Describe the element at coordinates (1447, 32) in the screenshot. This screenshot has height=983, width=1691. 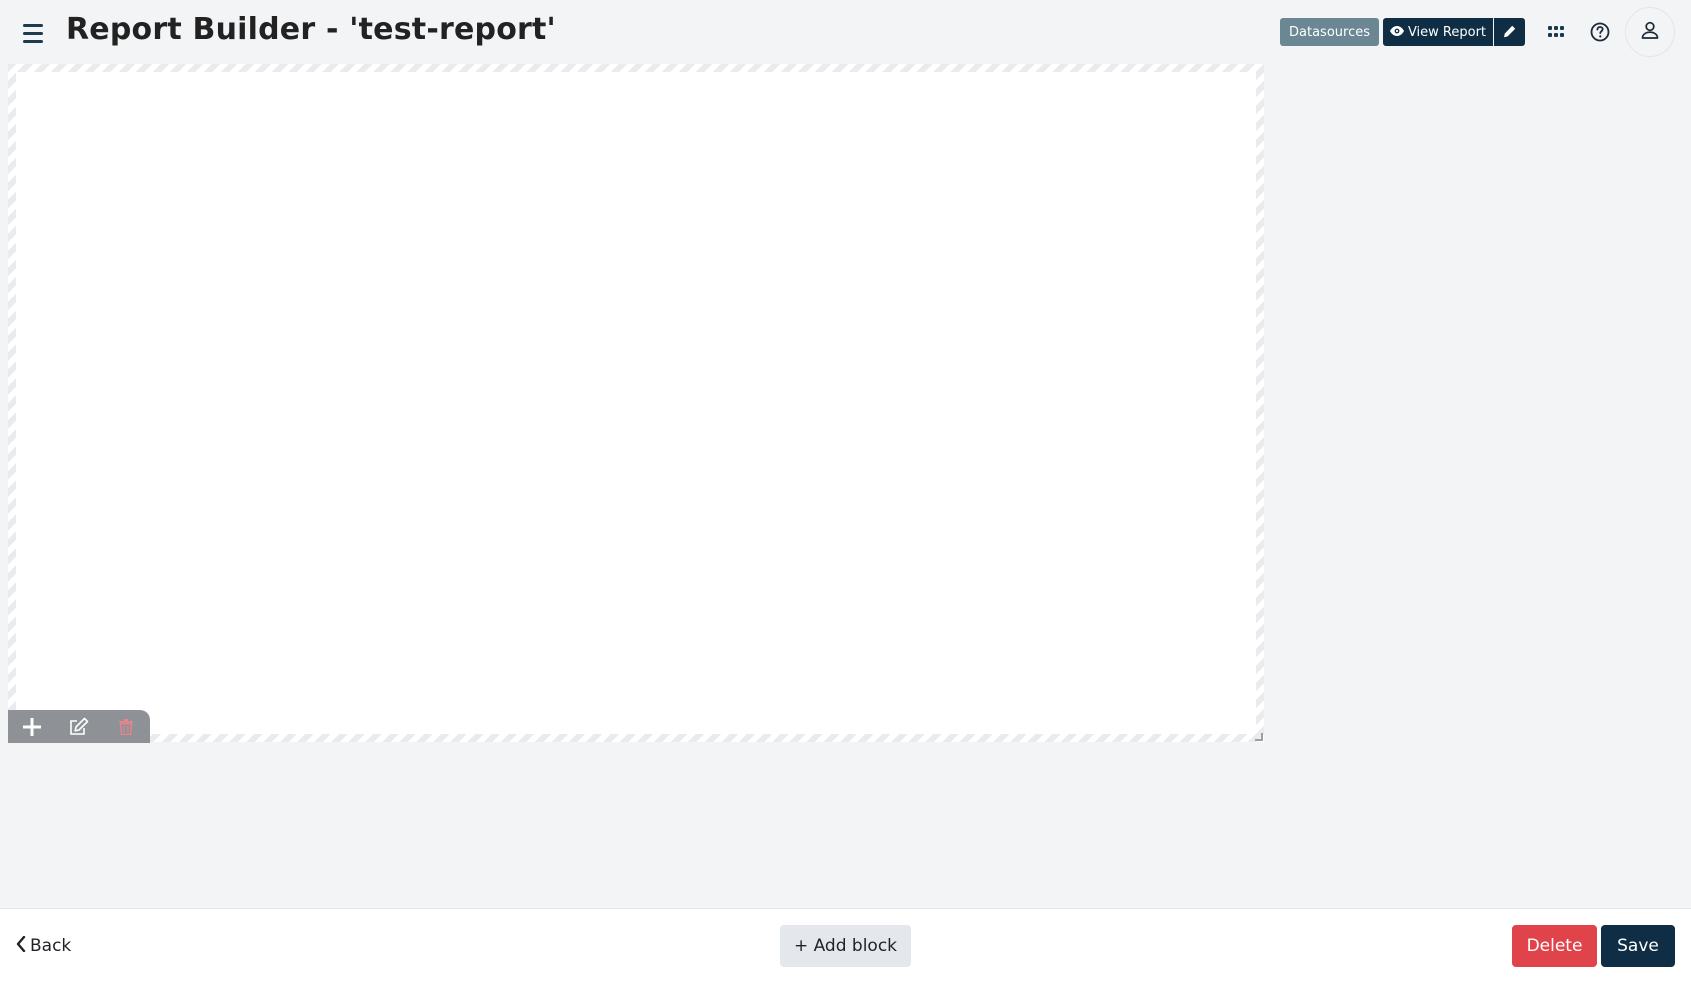
I see `view-report-label: View Report` at that location.